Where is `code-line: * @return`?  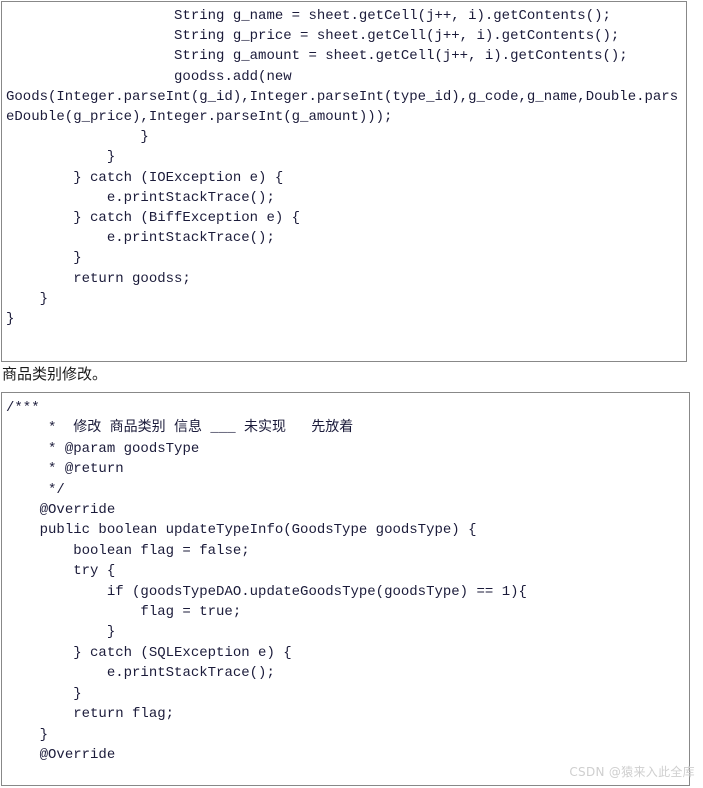 code-line: * @return is located at coordinates (65, 469).